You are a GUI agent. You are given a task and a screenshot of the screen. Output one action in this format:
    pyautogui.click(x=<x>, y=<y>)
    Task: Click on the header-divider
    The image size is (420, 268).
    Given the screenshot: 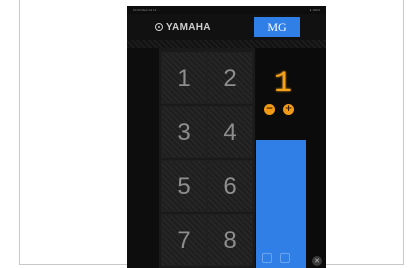 What is the action you would take?
    pyautogui.click(x=226, y=44)
    